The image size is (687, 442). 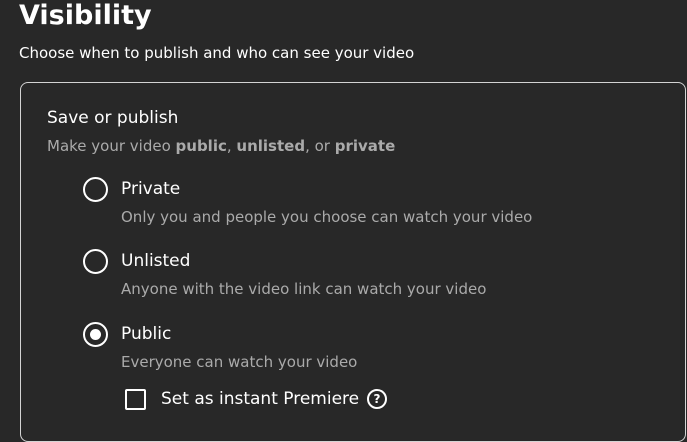 What do you see at coordinates (239, 362) in the screenshot?
I see `option-public-description: Everyone can watch your video` at bounding box center [239, 362].